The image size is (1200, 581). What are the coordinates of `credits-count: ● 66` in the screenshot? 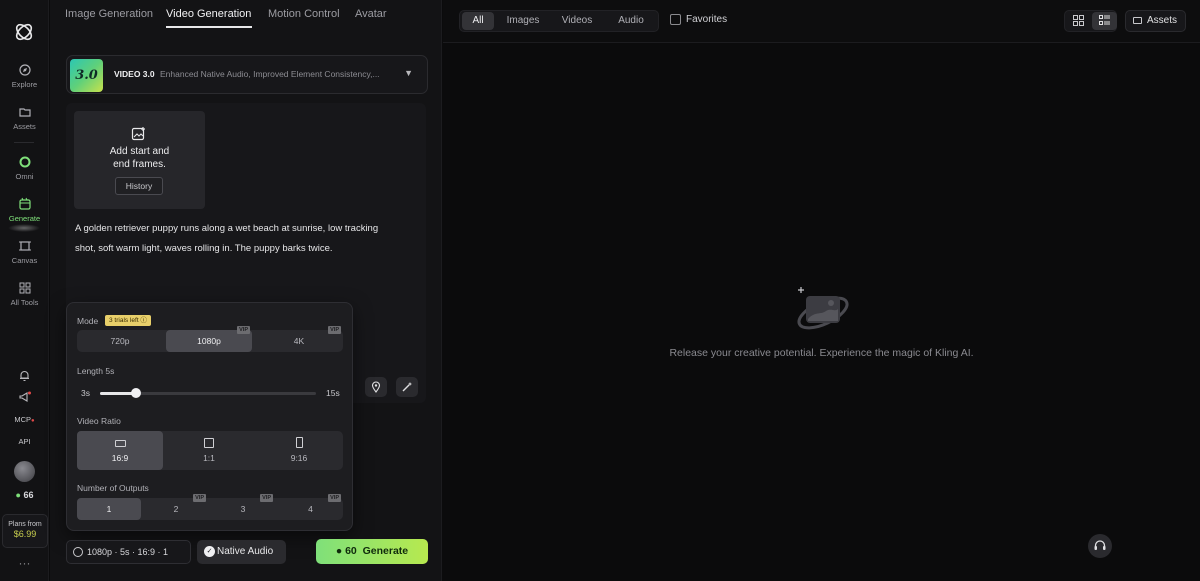 It's located at (24, 495).